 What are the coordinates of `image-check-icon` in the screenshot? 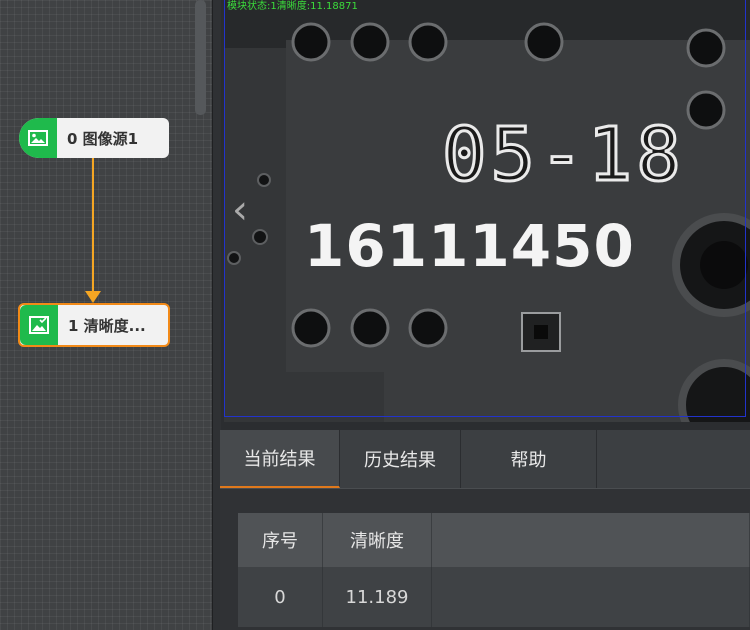 It's located at (39, 325).